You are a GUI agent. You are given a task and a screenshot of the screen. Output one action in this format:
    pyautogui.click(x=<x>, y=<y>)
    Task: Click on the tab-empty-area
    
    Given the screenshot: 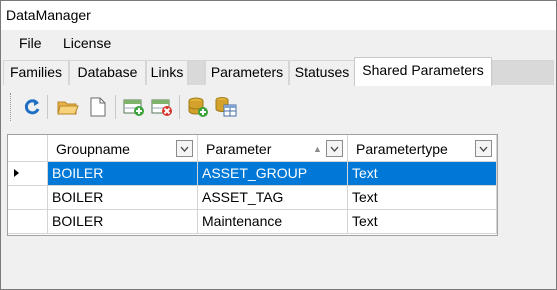 What is the action you would take?
    pyautogui.click(x=523, y=72)
    